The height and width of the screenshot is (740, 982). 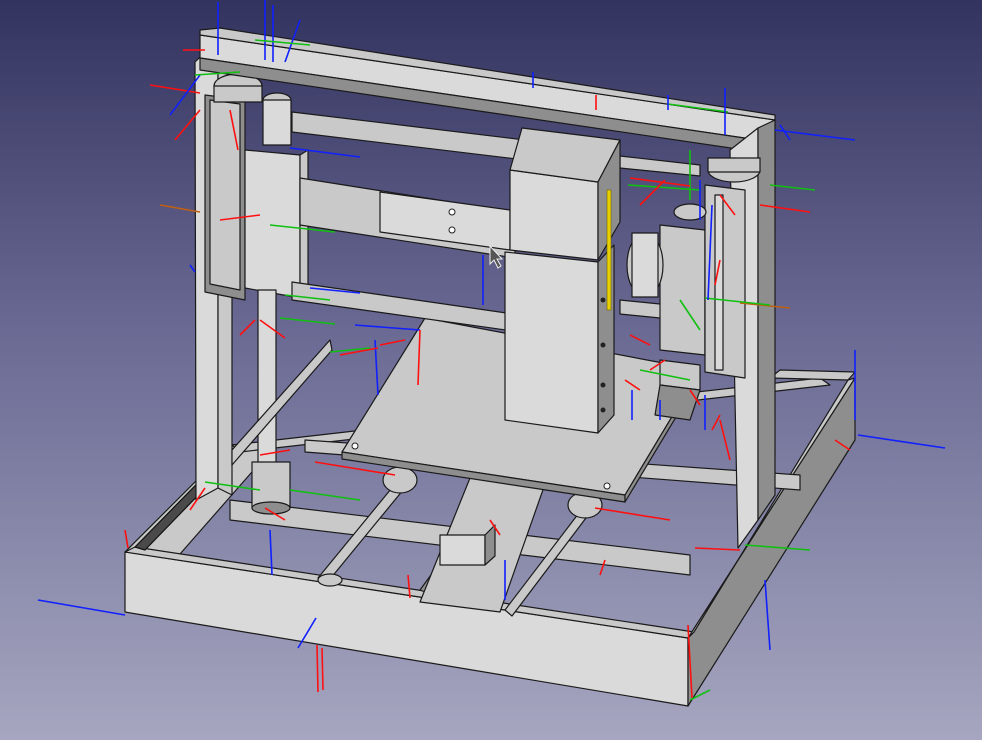 I want to click on extruder-lower-front, so click(x=551, y=342).